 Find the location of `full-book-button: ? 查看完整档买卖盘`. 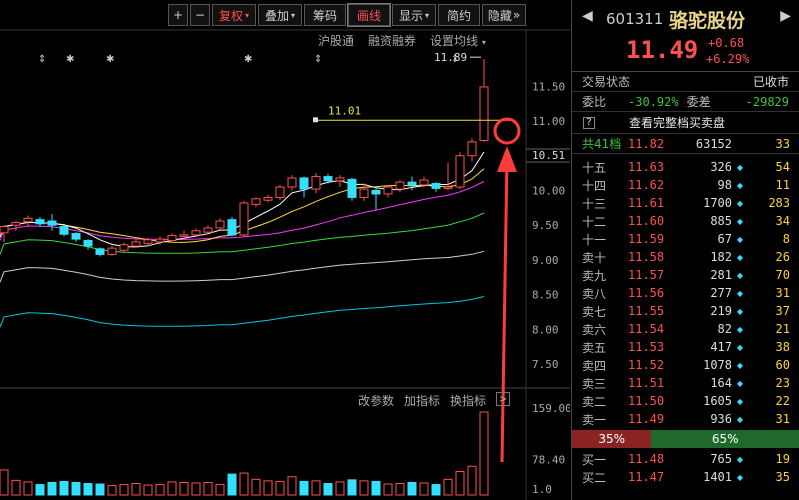

full-book-button: ? 查看完整档买卖盘 is located at coordinates (685, 123).